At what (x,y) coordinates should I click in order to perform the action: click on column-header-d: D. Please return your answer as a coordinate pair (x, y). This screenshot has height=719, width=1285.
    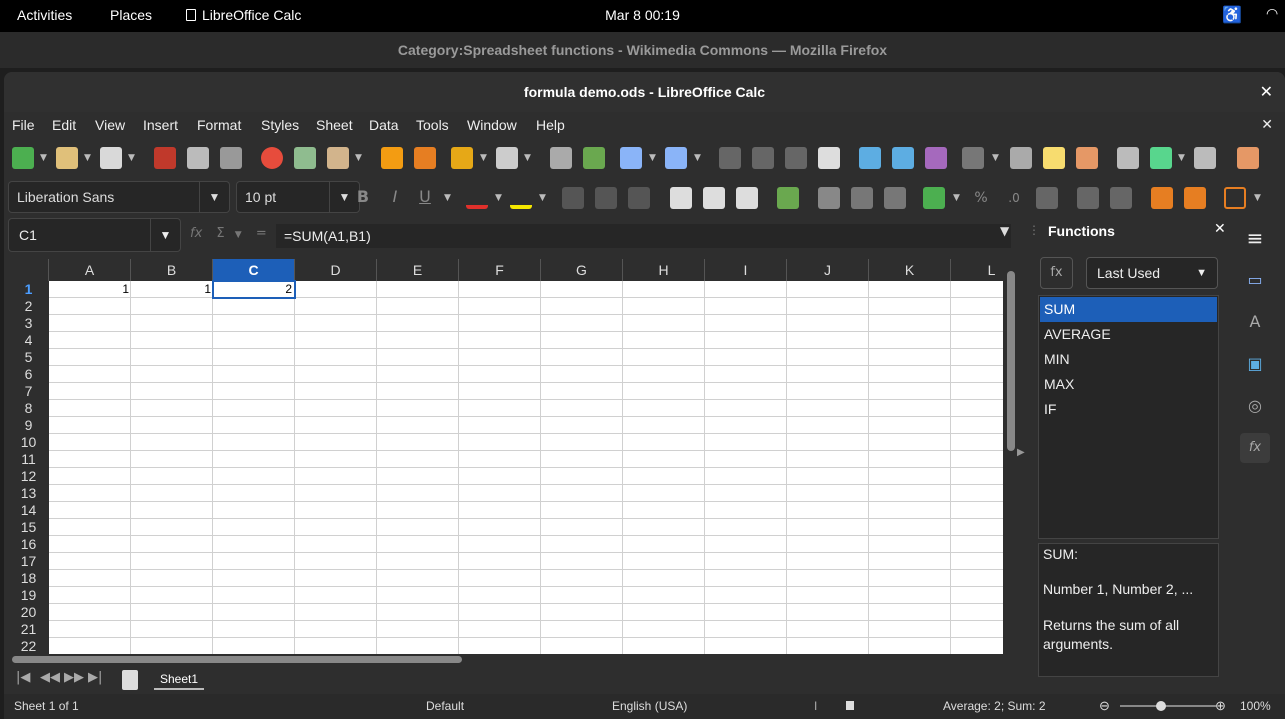
    Looking at the image, I should click on (336, 270).